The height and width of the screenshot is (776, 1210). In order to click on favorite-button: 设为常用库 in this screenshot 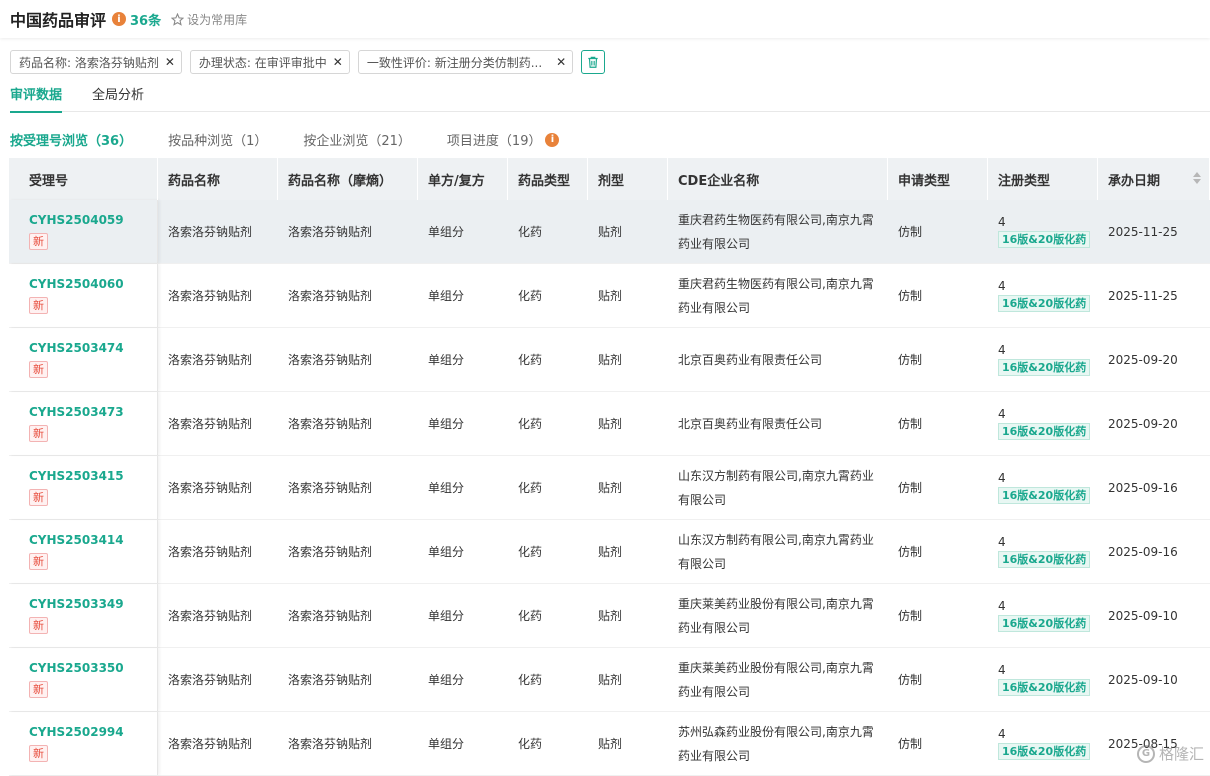, I will do `click(209, 19)`.